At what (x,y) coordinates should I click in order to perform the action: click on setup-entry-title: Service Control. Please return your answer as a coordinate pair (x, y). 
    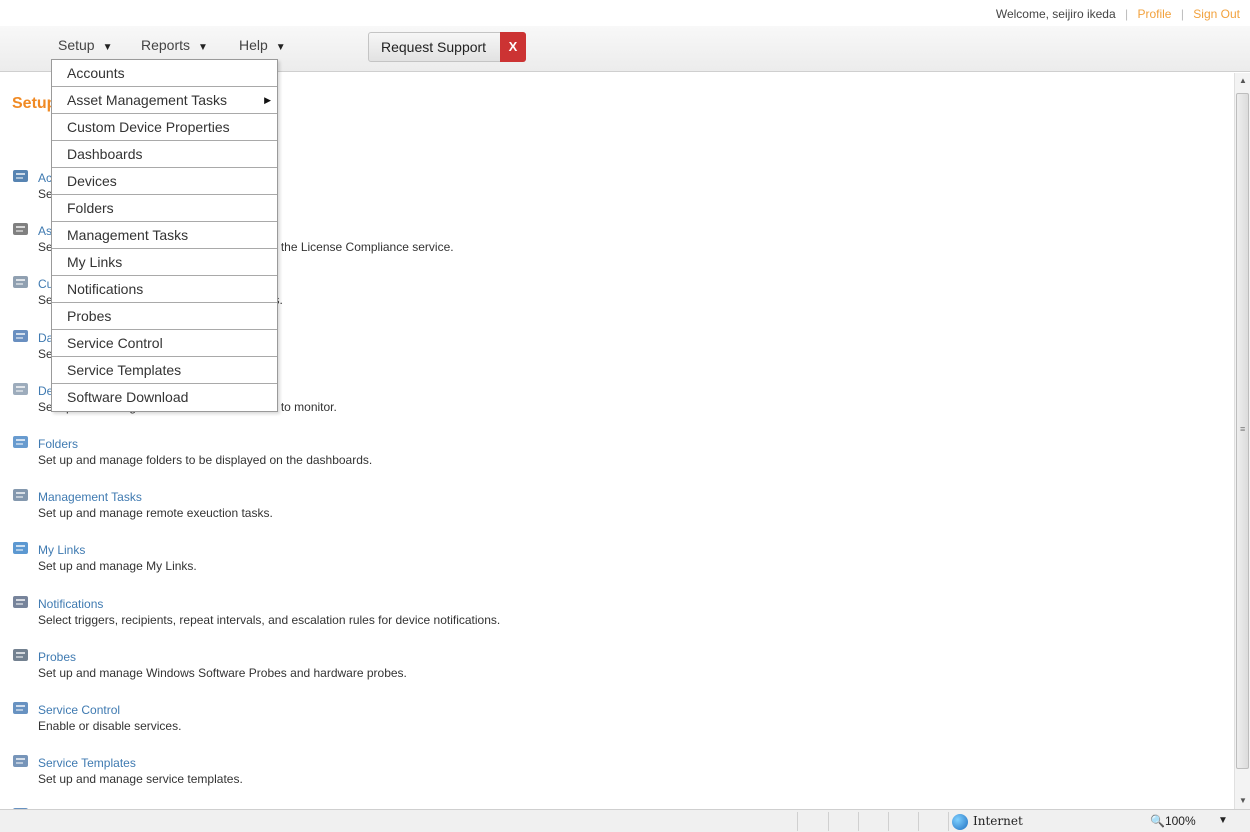
    Looking at the image, I should click on (79, 710).